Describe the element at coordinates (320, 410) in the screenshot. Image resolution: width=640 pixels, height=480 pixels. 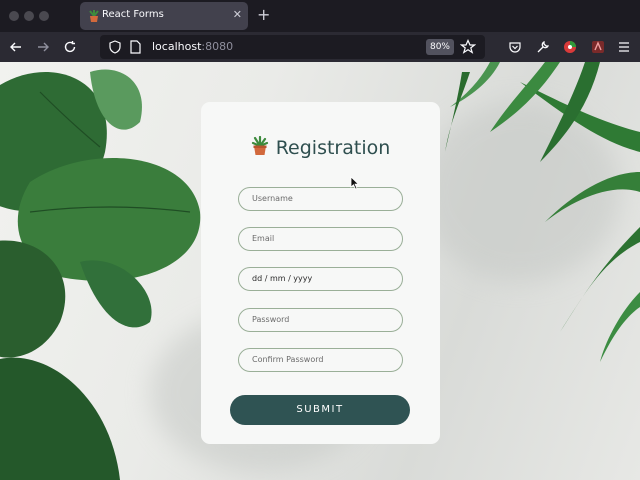
I see `submit-button: SUBMIT` at that location.